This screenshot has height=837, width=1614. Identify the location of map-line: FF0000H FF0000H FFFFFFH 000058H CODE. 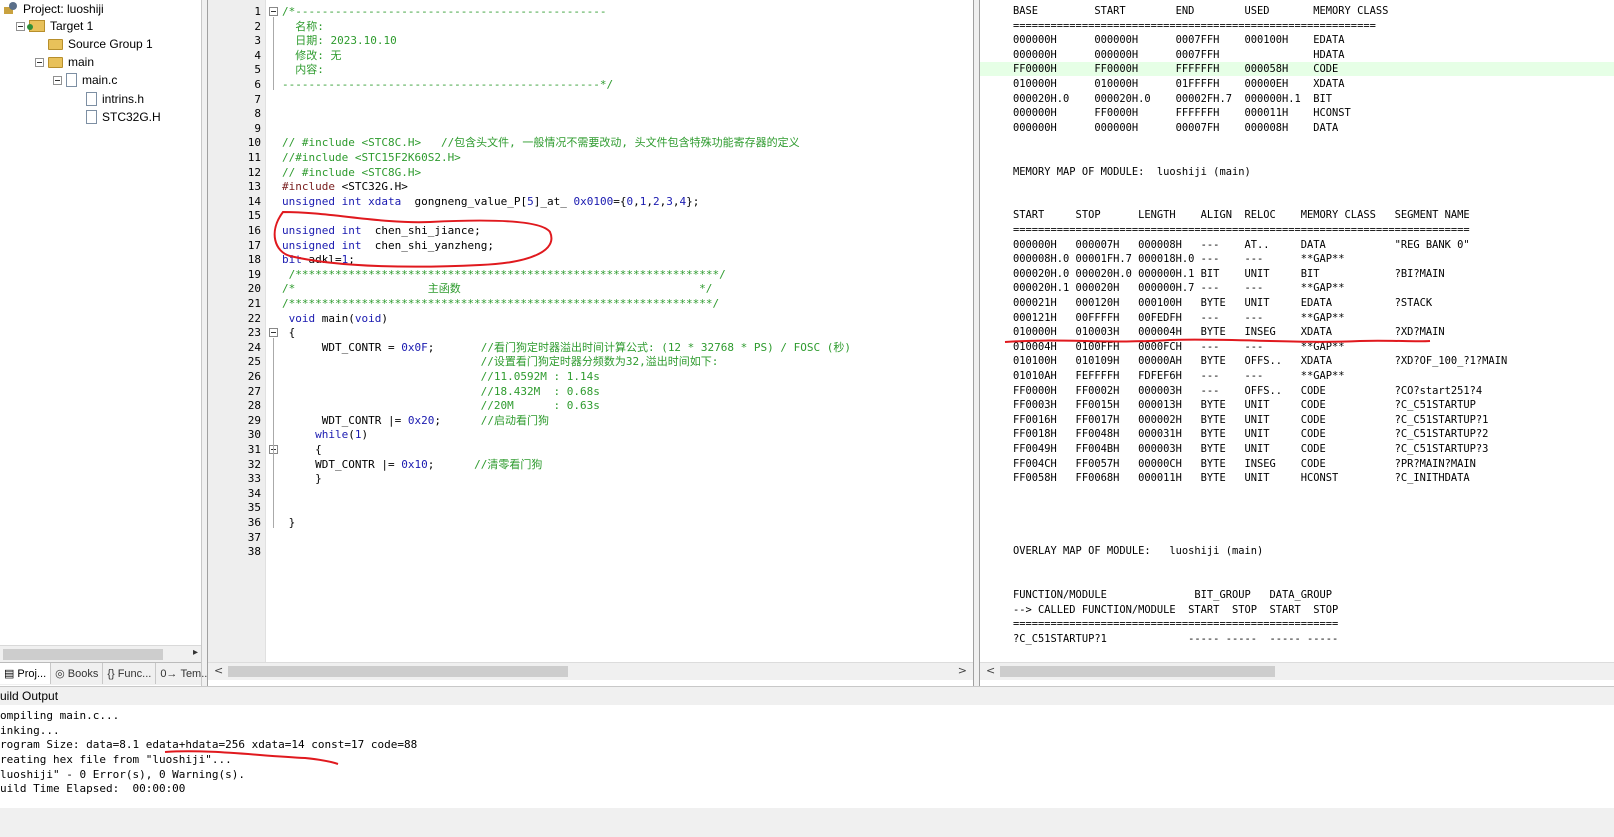
(1175, 69).